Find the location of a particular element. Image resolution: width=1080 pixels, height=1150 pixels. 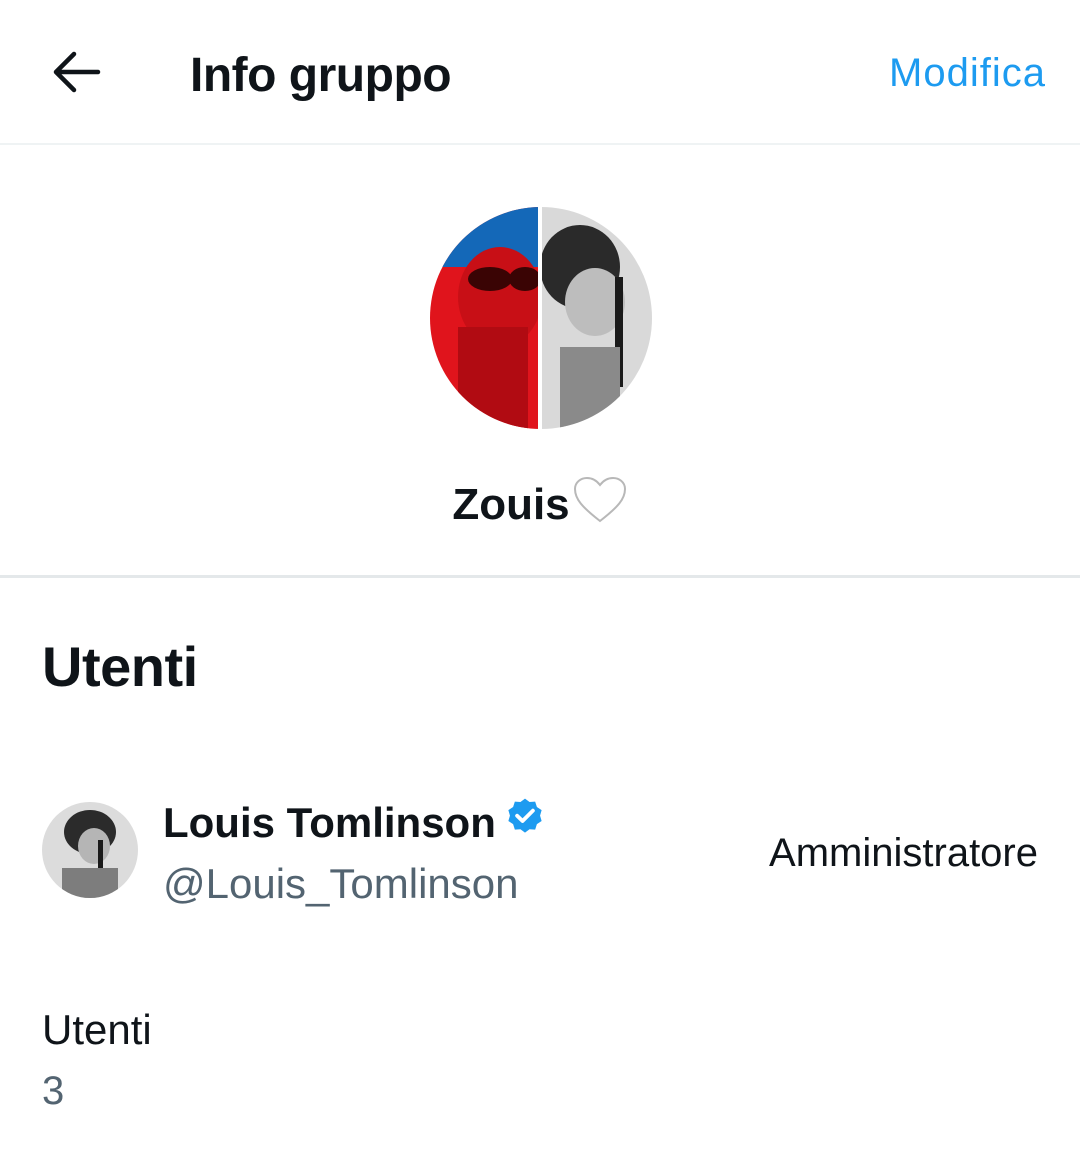

arrow-left-icon is located at coordinates (77, 72).